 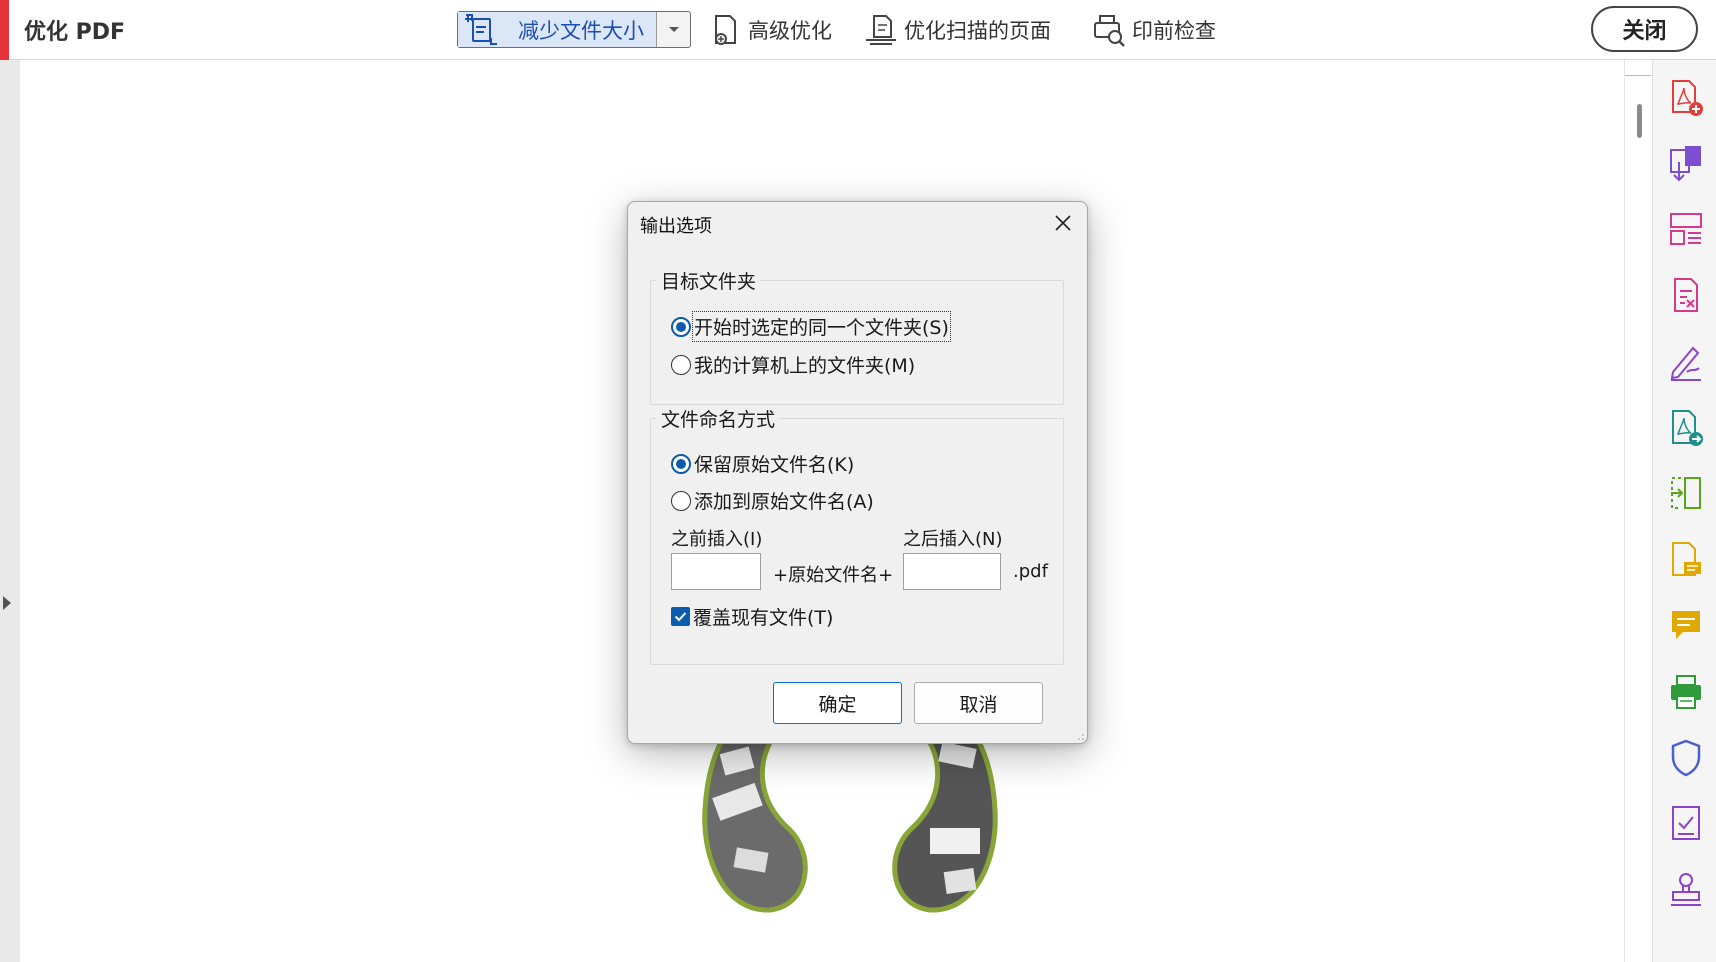 I want to click on resize-grip-icon, so click(x=1081, y=737).